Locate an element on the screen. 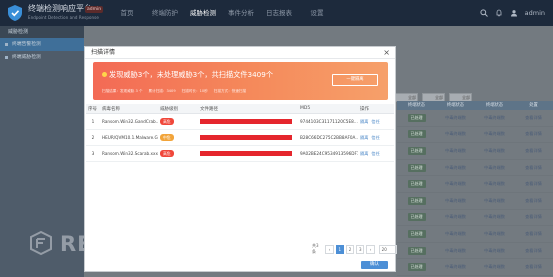 The width and height of the screenshot is (553, 277). search-icon is located at coordinates (484, 13).